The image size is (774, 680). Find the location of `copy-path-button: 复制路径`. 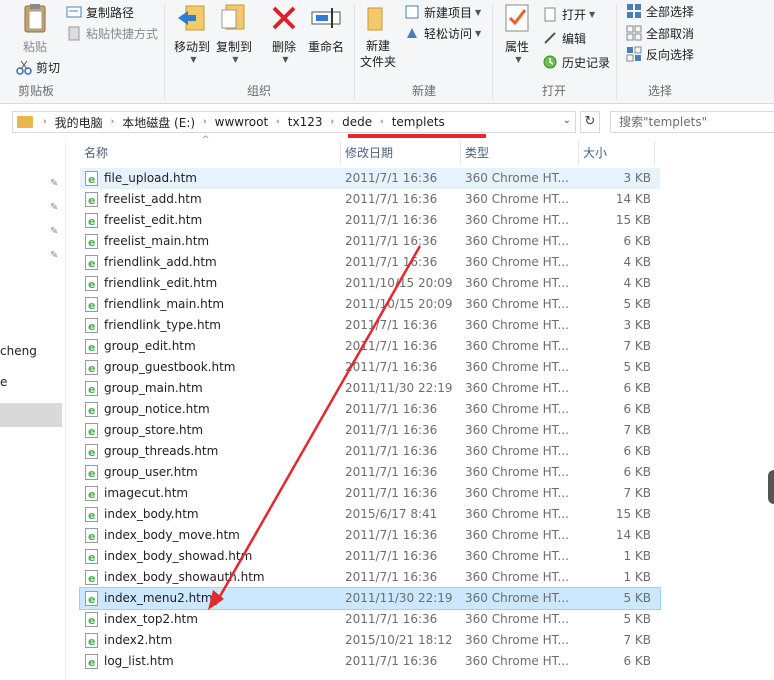

copy-path-button: 复制路径 is located at coordinates (100, 12).